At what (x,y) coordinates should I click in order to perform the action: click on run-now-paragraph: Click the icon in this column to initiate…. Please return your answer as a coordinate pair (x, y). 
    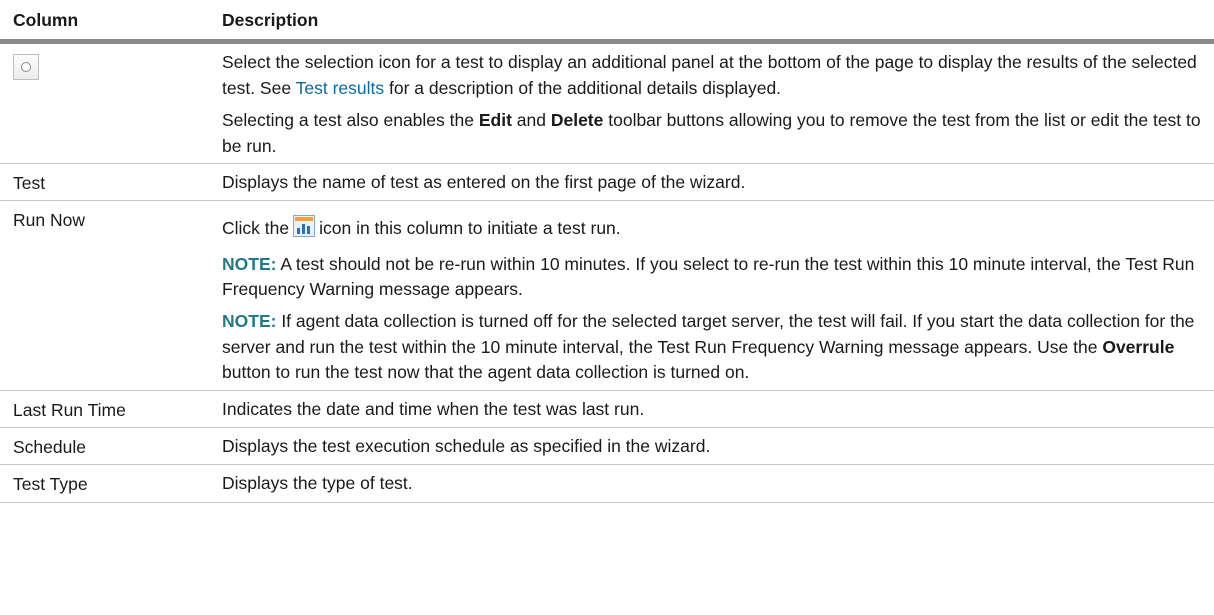
    Looking at the image, I should click on (714, 229).